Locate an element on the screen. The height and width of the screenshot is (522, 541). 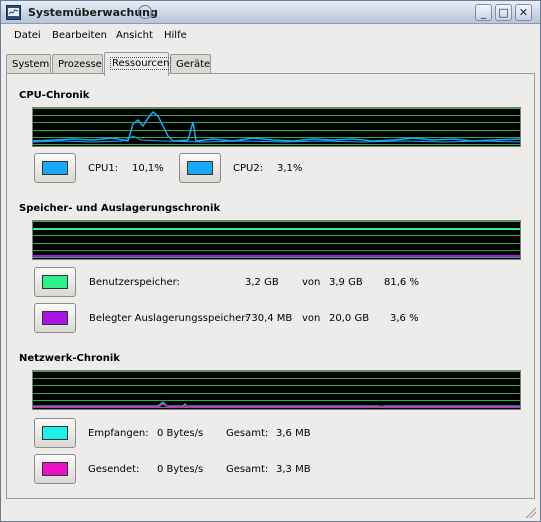
tab-geraete: Geräte is located at coordinates (190, 64).